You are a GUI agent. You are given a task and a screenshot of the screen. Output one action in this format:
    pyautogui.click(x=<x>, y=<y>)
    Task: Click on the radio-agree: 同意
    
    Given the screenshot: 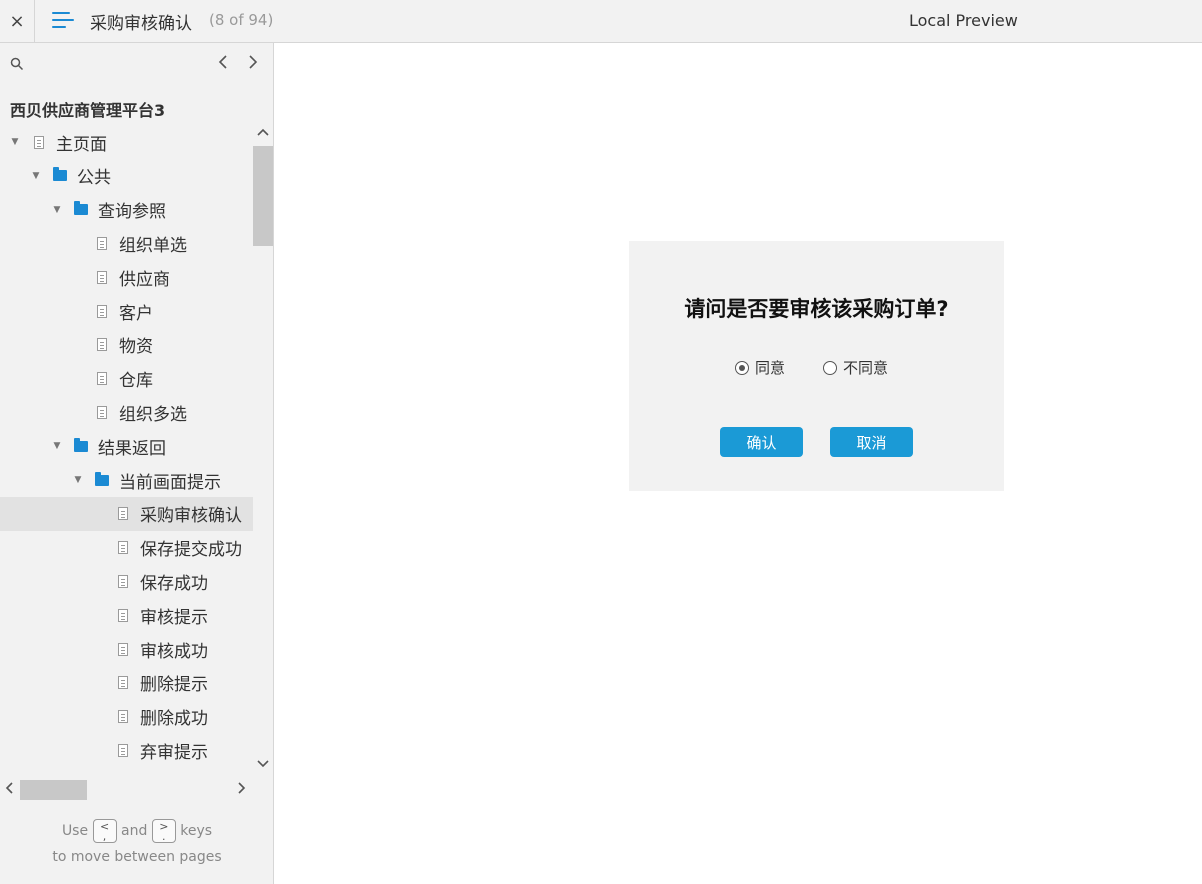 What is the action you would take?
    pyautogui.click(x=760, y=367)
    